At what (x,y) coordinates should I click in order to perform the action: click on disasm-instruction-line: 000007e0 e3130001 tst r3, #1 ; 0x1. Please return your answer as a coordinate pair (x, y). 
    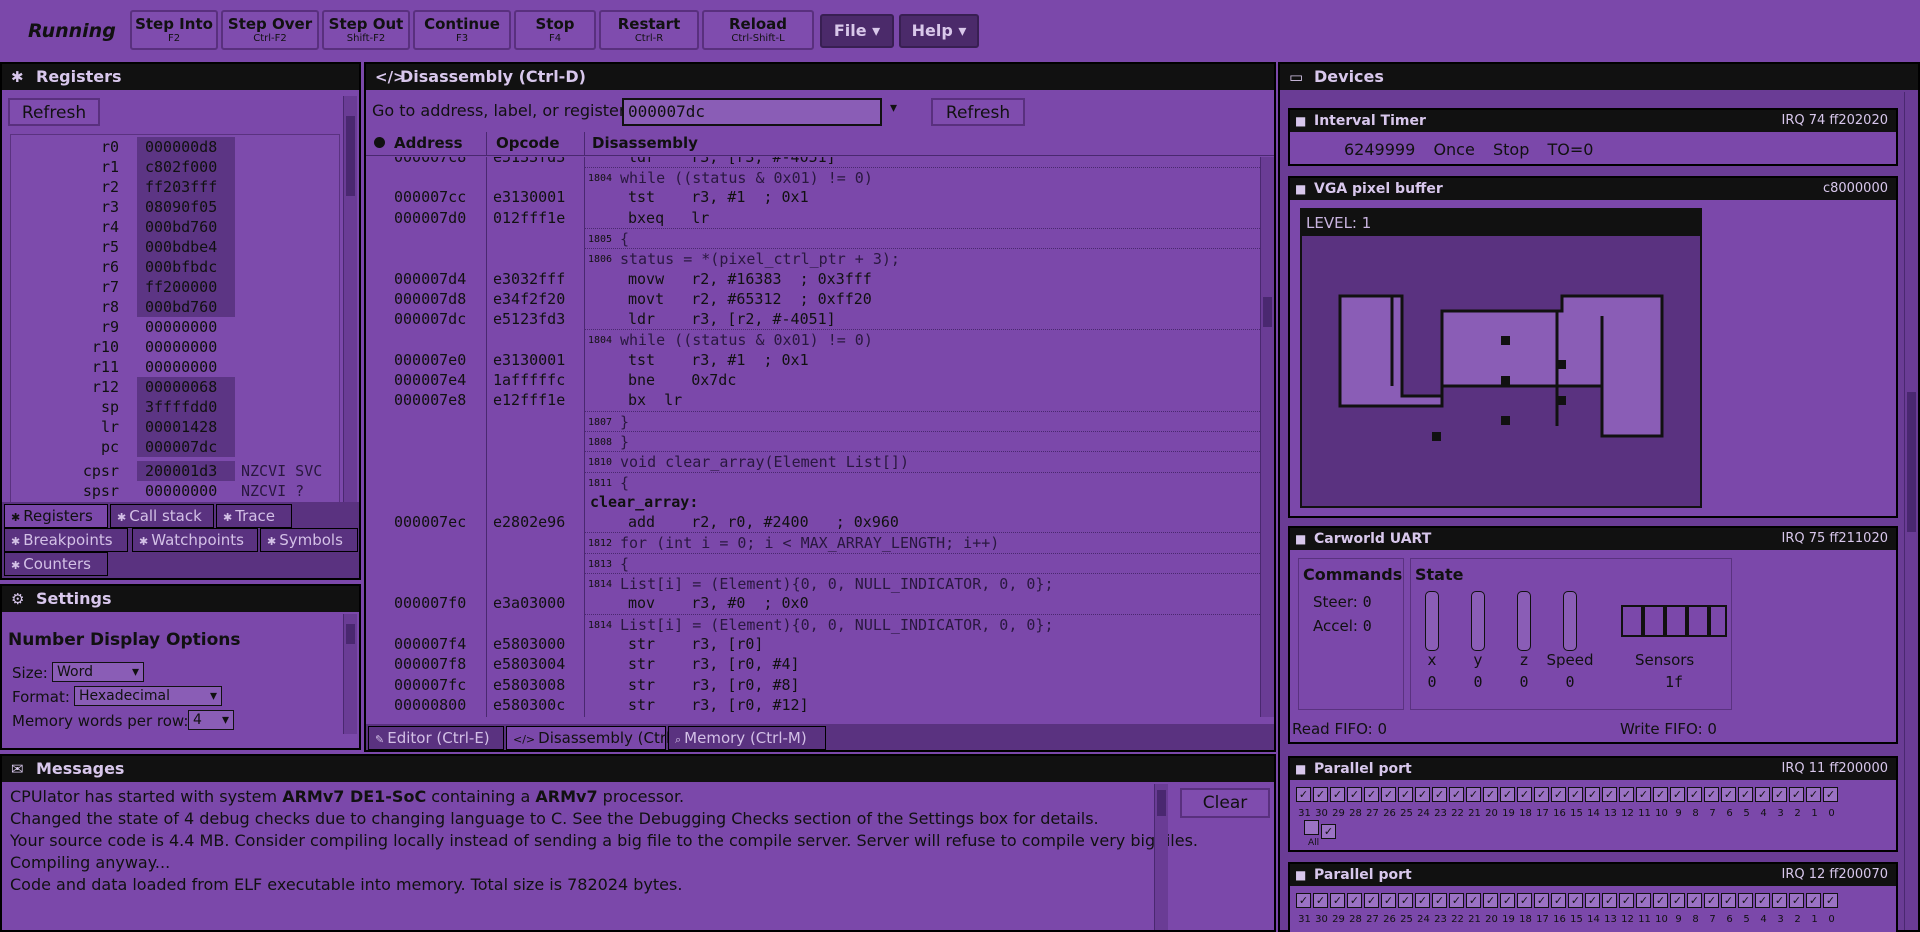
    Looking at the image, I should click on (813, 360).